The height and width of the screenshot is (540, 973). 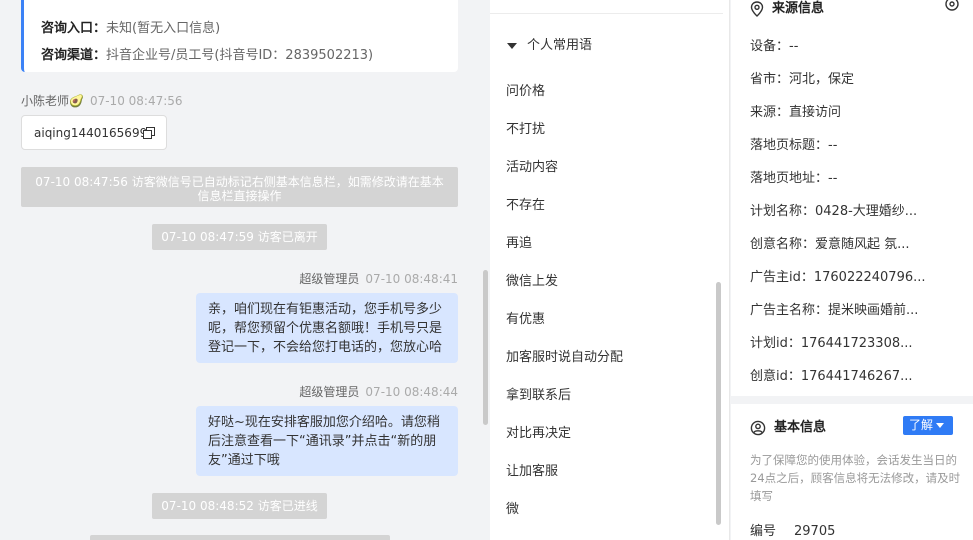 I want to click on consult-entry-value: 未知(暂无入口信息), so click(x=163, y=28).